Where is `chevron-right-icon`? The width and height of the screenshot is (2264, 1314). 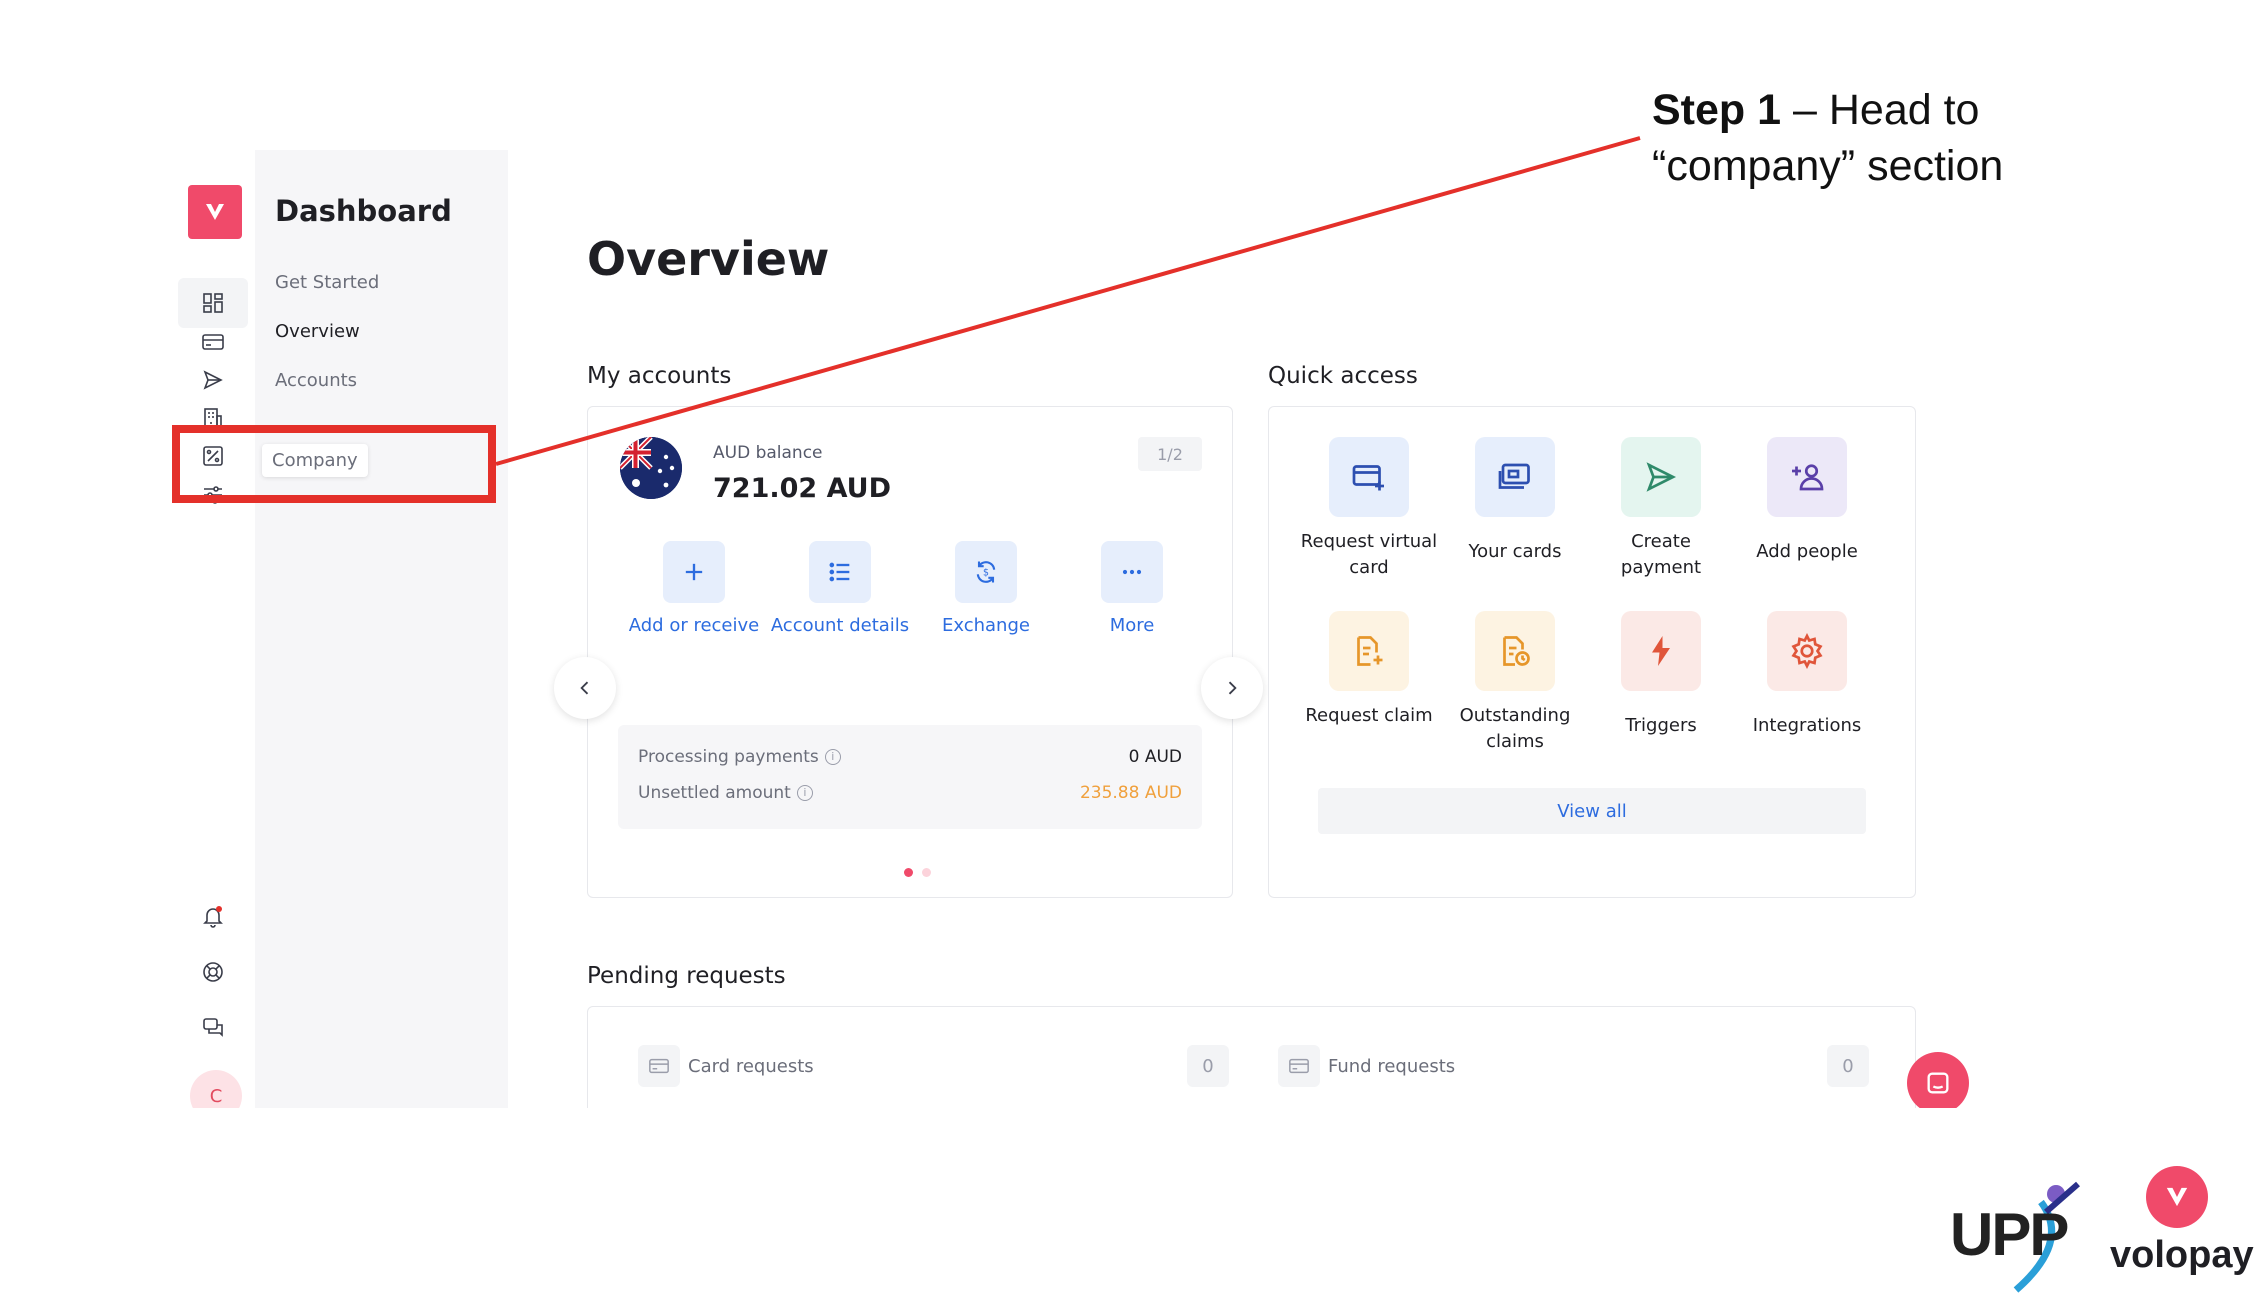
chevron-right-icon is located at coordinates (1232, 688).